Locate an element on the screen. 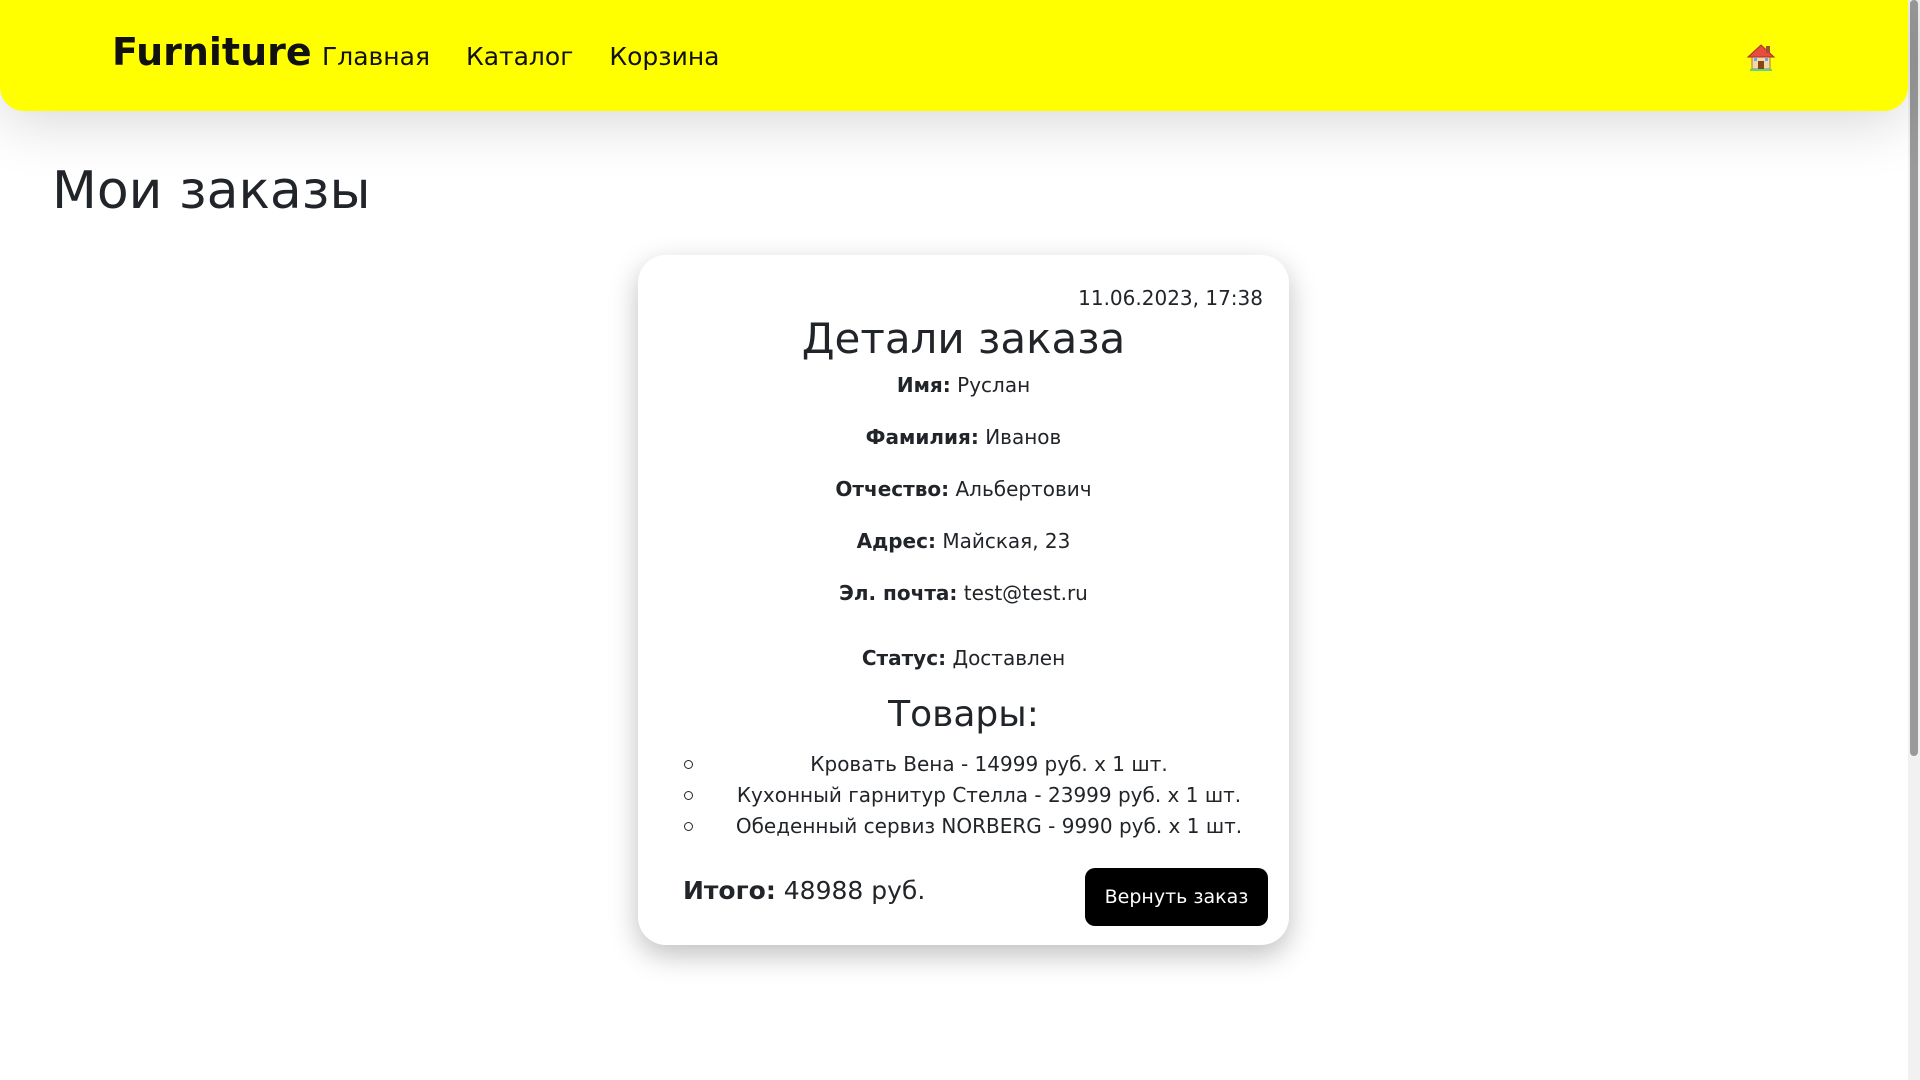 The height and width of the screenshot is (1080, 1920). field-value: test@test.ru is located at coordinates (1025, 593).